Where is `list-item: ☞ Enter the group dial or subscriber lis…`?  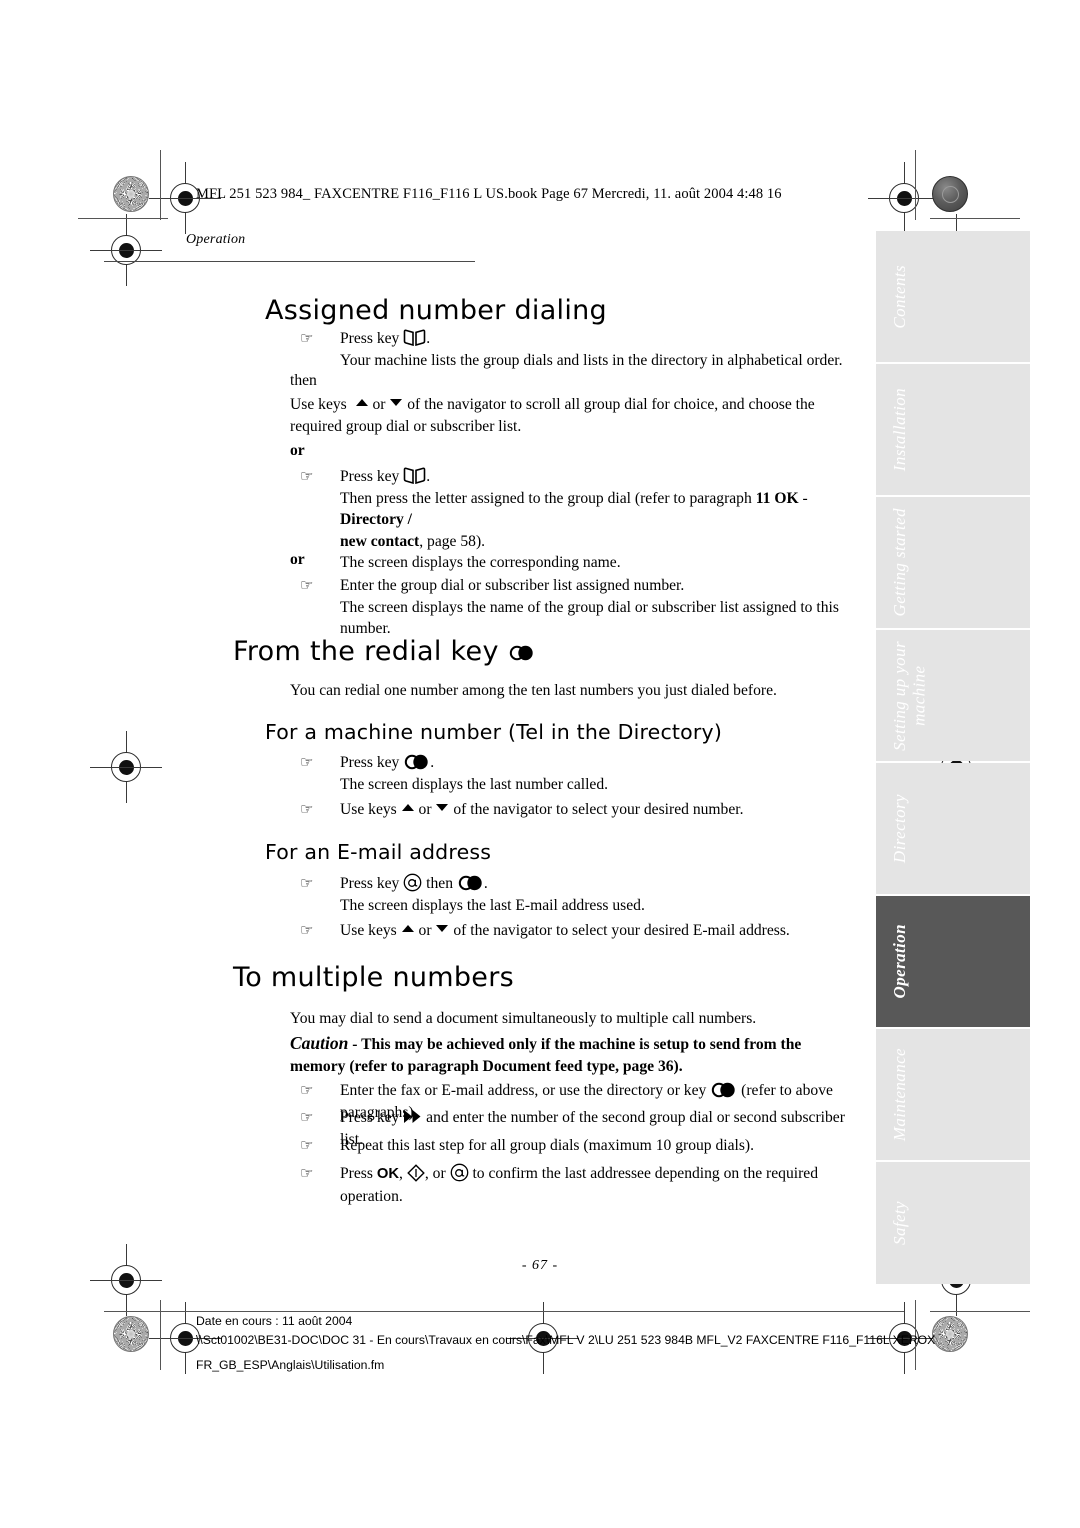 list-item: ☞ Enter the group dial or subscriber lis… is located at coordinates (582, 607).